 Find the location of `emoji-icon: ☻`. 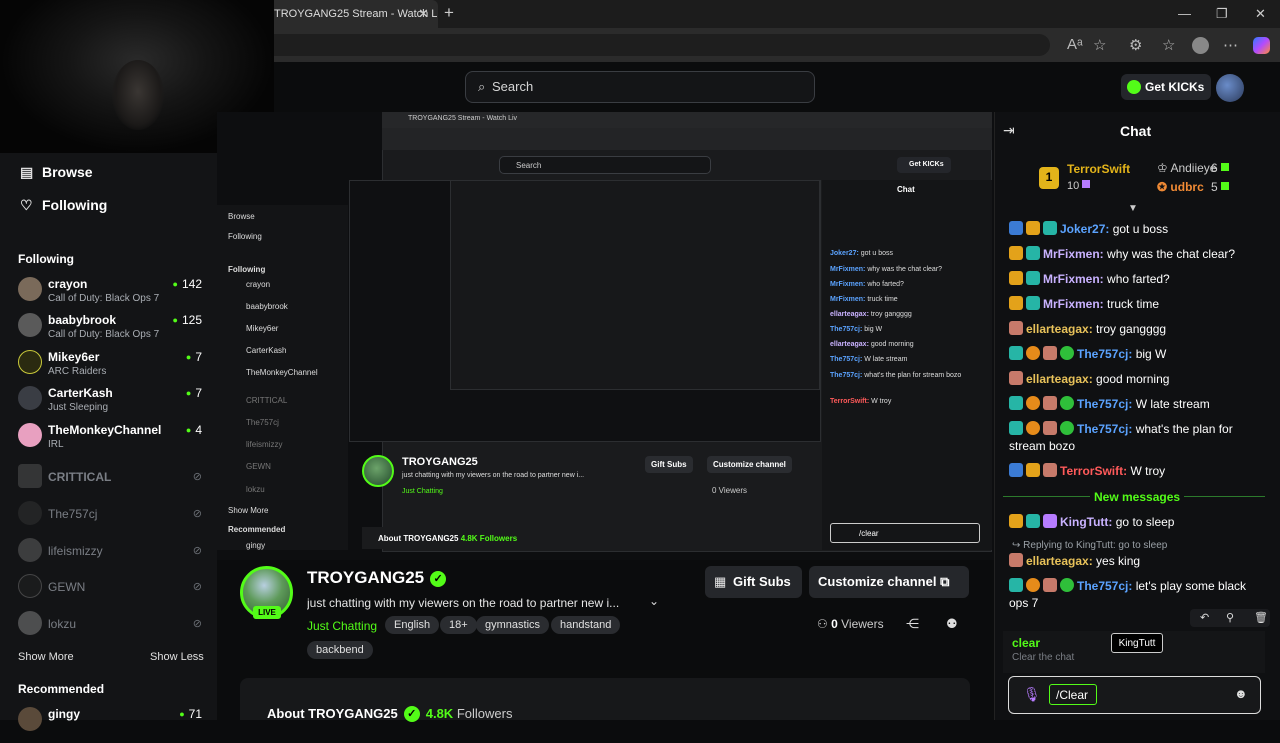

emoji-icon: ☻ is located at coordinates (1241, 693).